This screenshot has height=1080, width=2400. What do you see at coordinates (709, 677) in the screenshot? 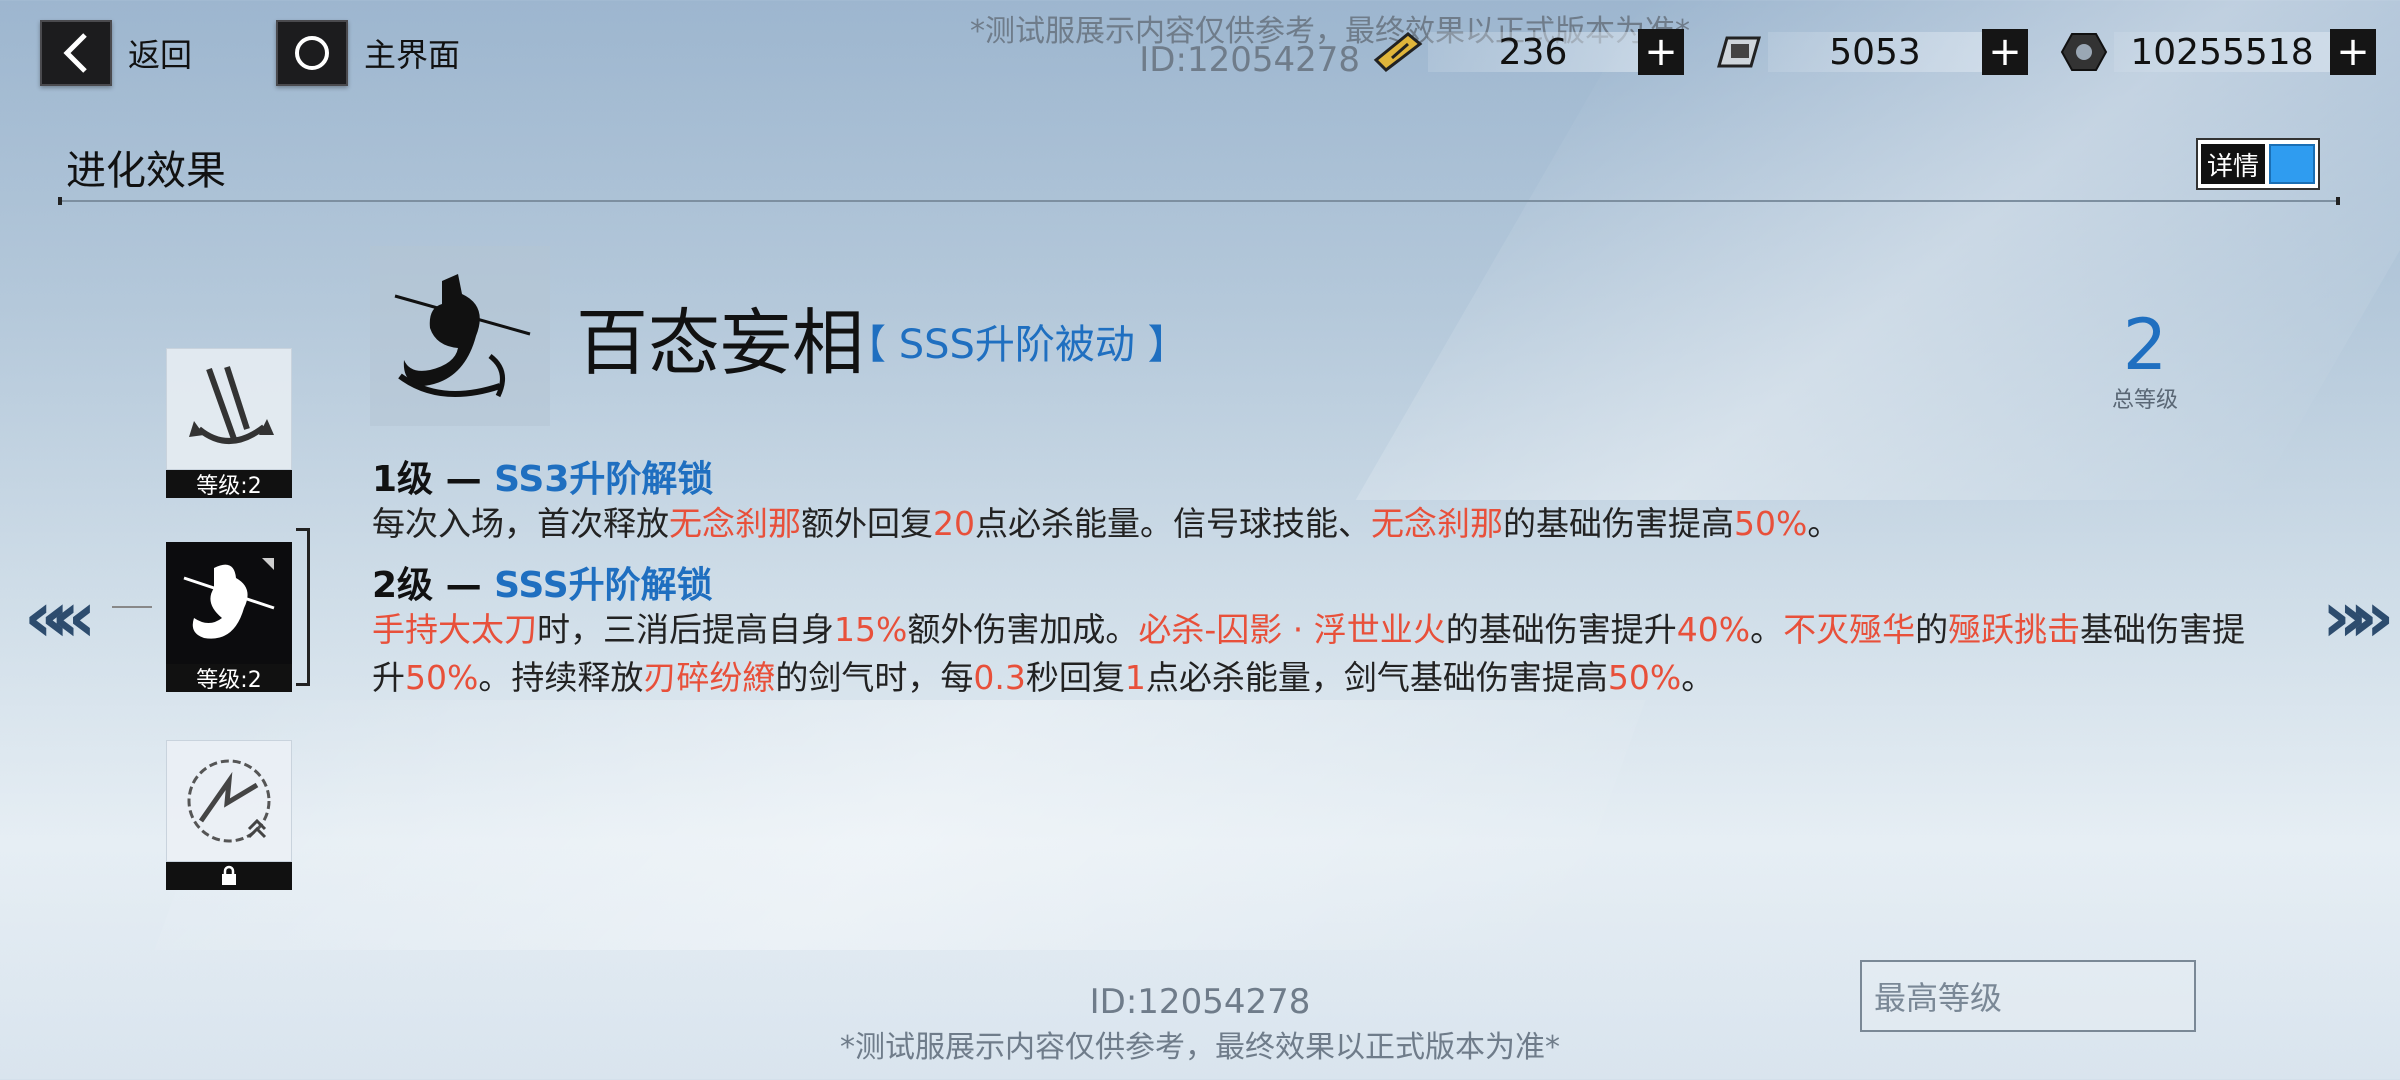
I see `highlight-term: 刃碎纷繚` at bounding box center [709, 677].